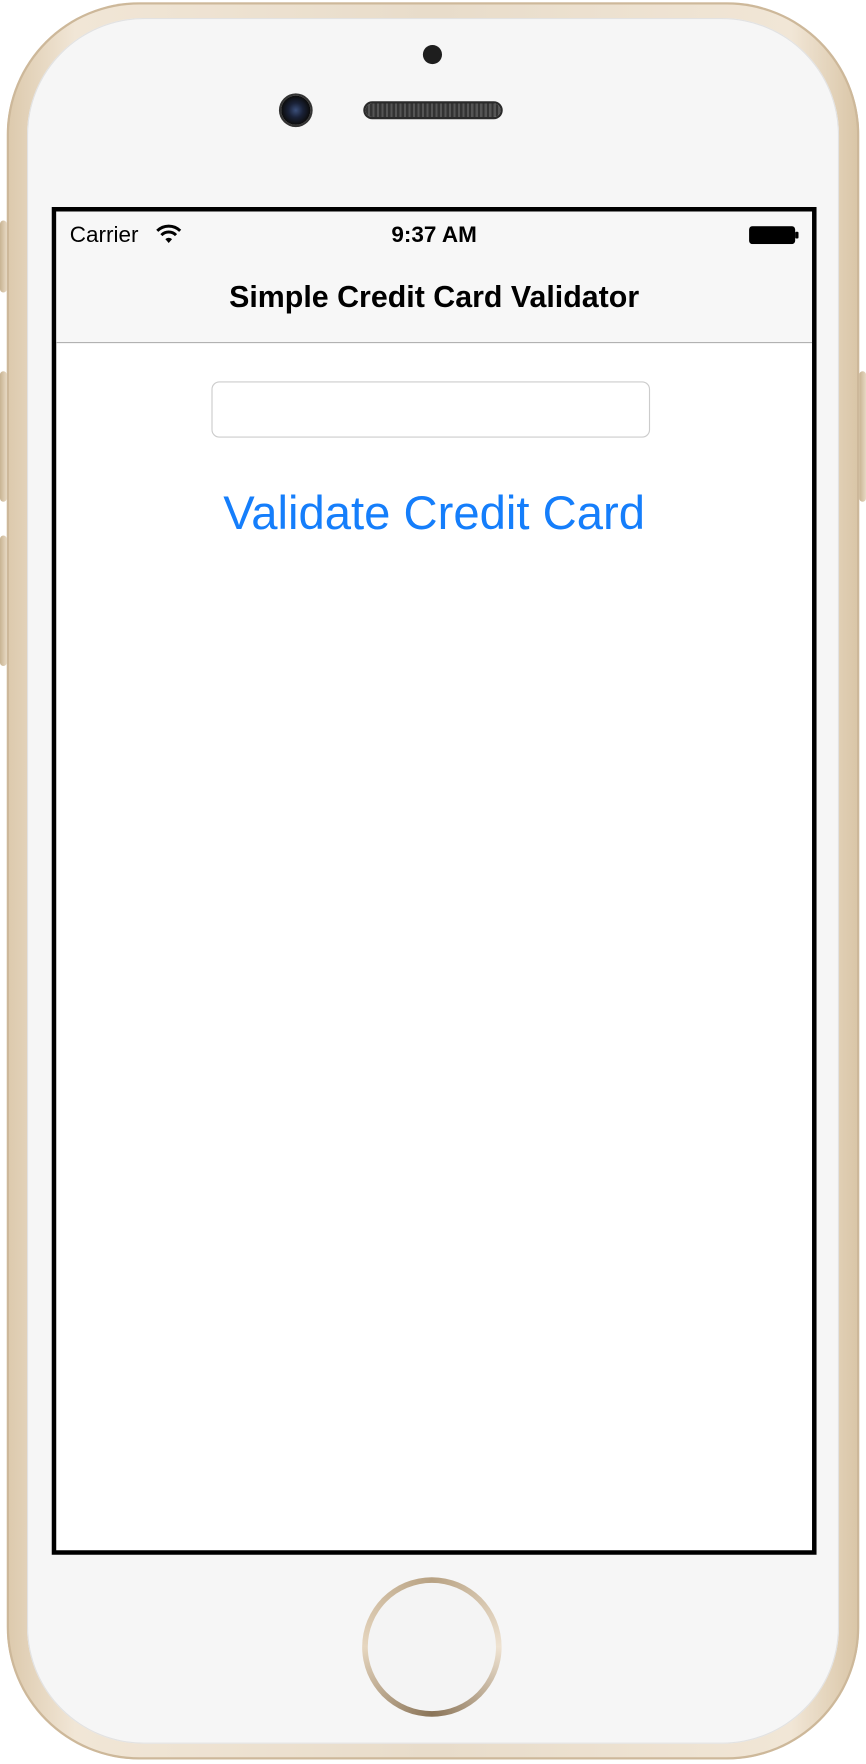 The image size is (866, 1764). I want to click on silent-switch, so click(3, 256).